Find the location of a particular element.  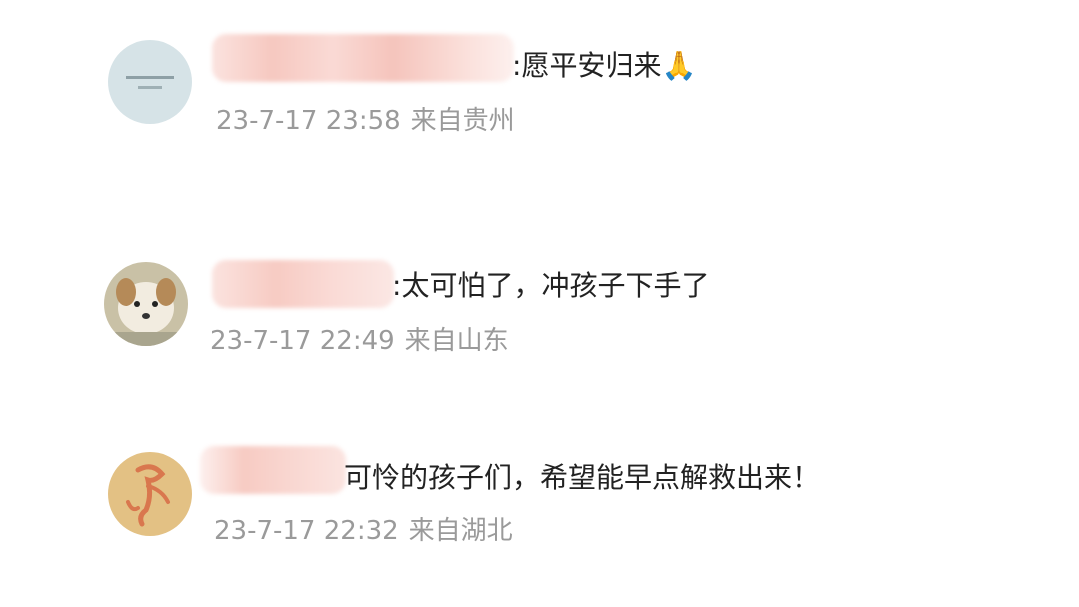

comment-date: 23-7-17 23:58 is located at coordinates (308, 121).